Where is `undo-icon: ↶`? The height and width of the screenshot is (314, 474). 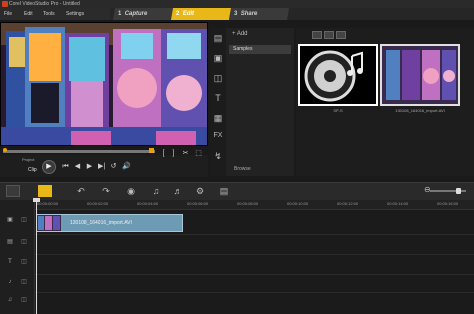
undo-icon: ↶ is located at coordinates (81, 191).